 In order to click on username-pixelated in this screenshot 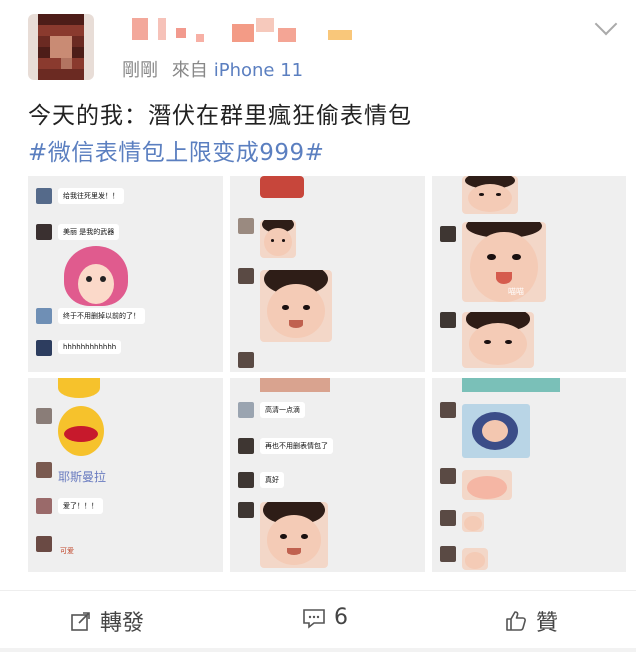, I will do `click(247, 29)`.